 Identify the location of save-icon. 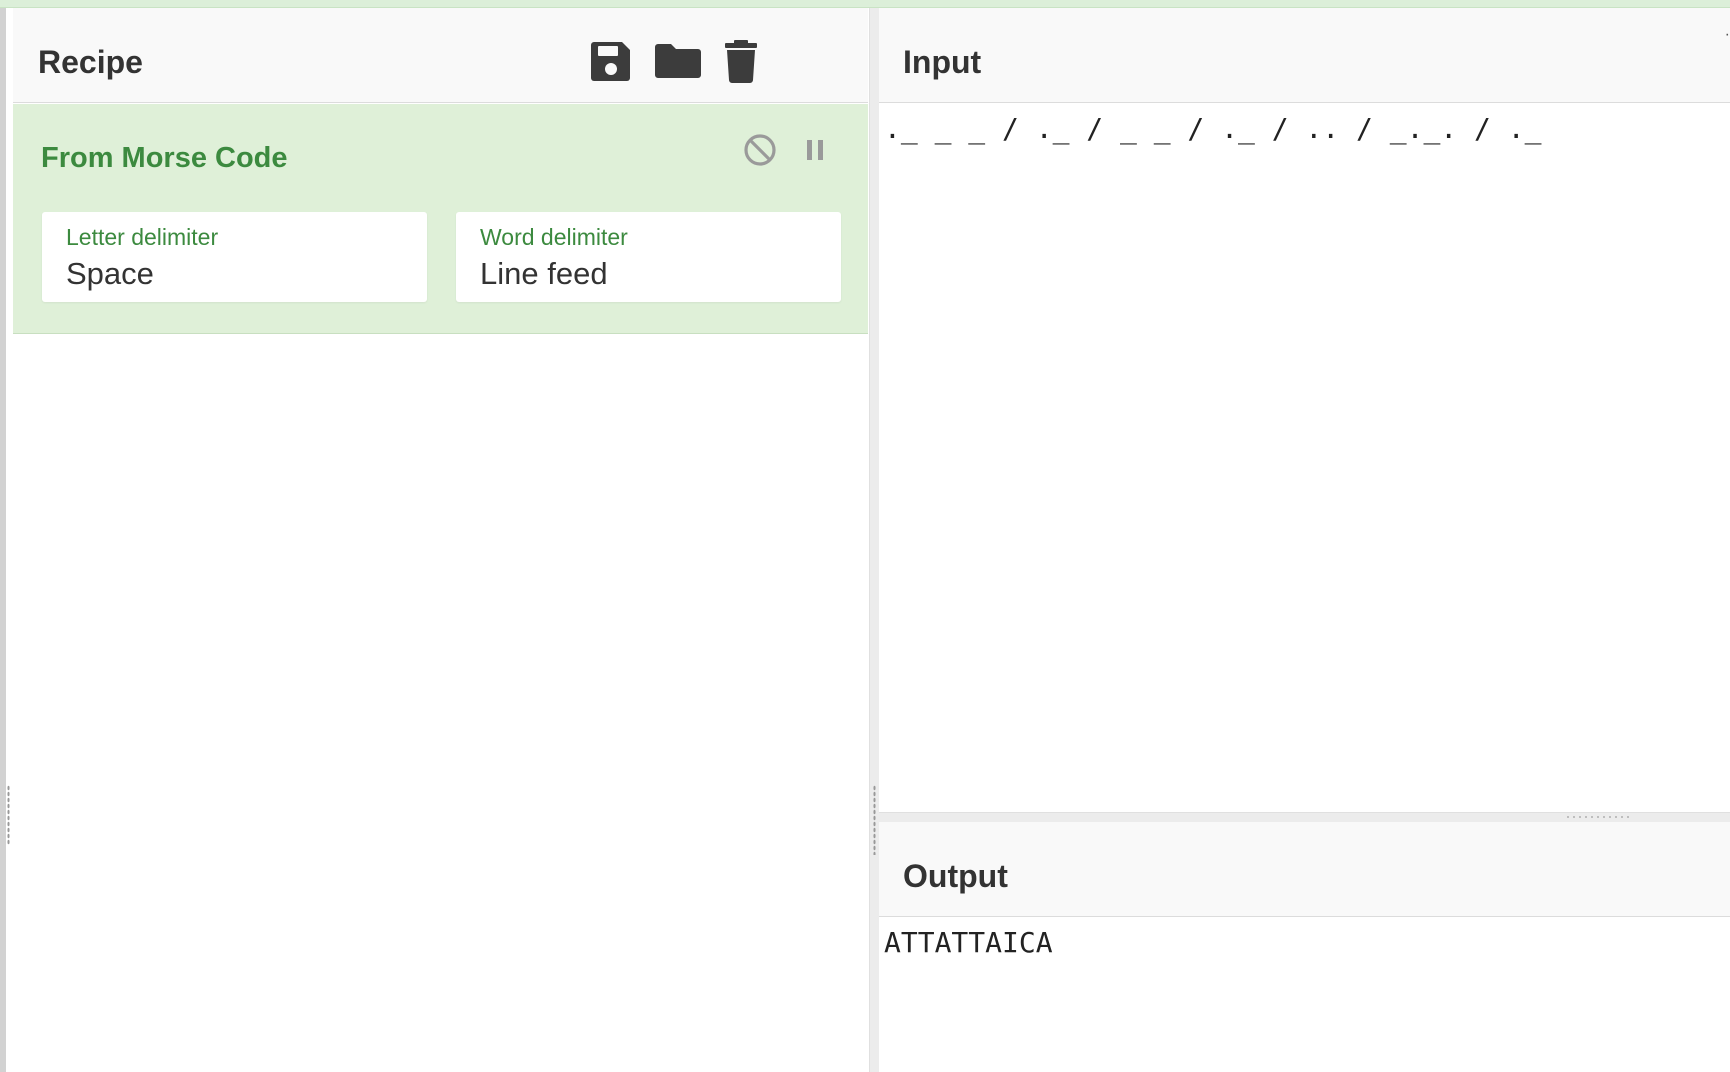
(611, 61).